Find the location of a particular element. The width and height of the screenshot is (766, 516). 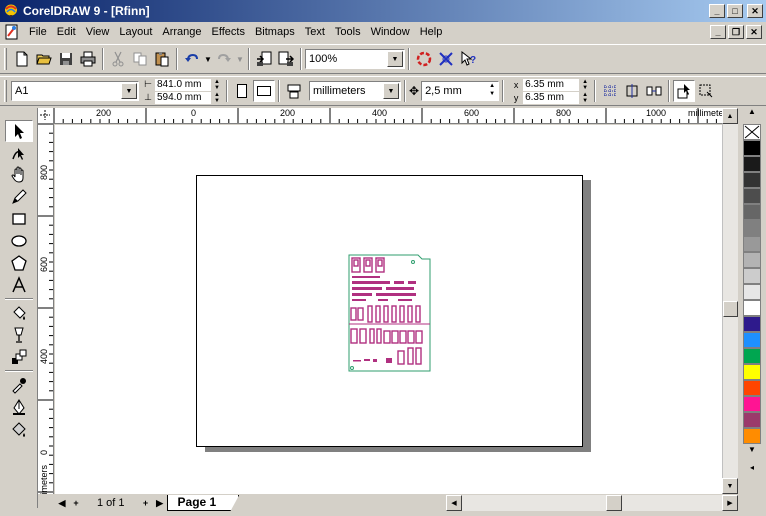

add-page-after-button: + is located at coordinates (146, 503).